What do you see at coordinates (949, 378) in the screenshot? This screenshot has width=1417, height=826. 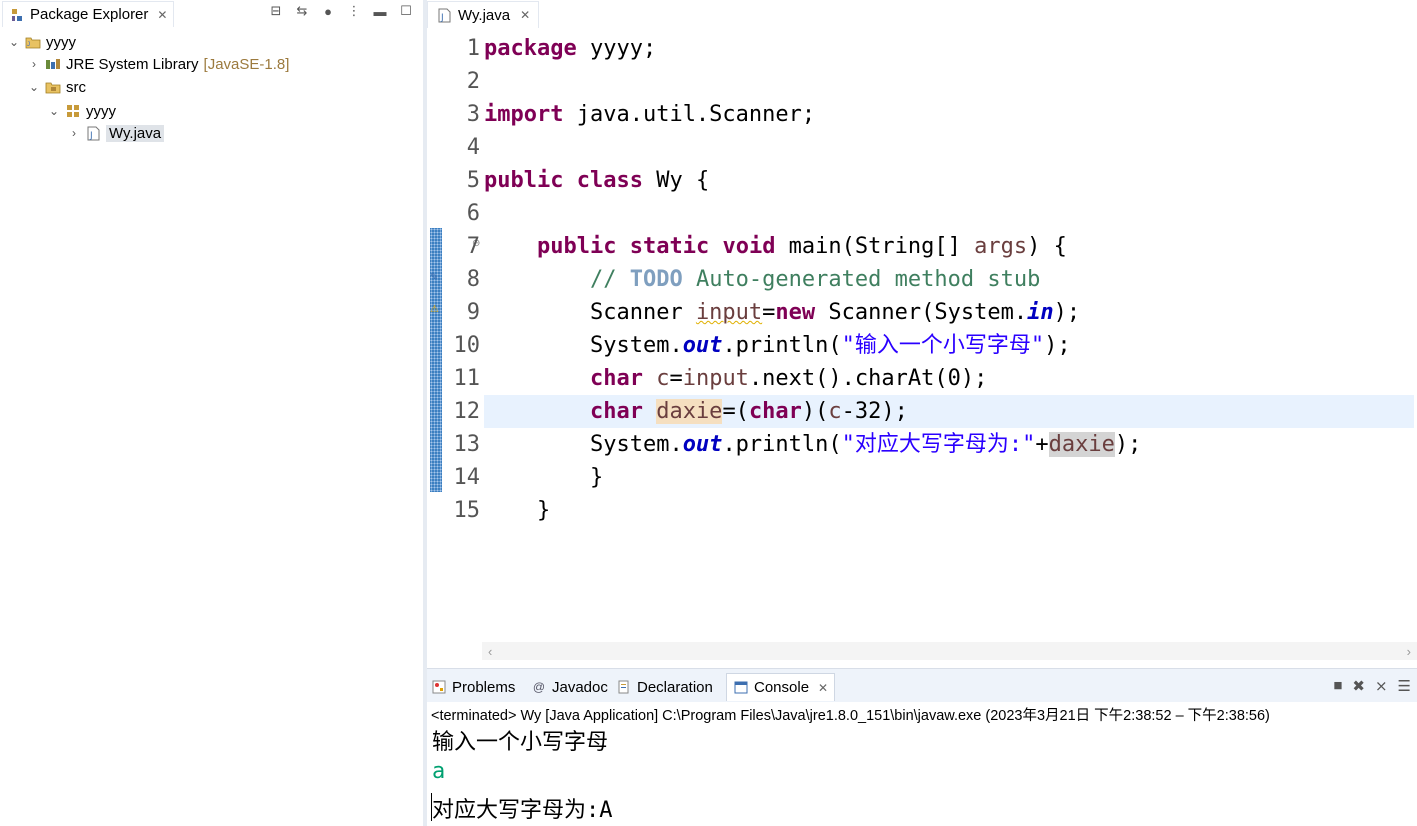 I see `code-line: char c=input.next().charAt(0);` at bounding box center [949, 378].